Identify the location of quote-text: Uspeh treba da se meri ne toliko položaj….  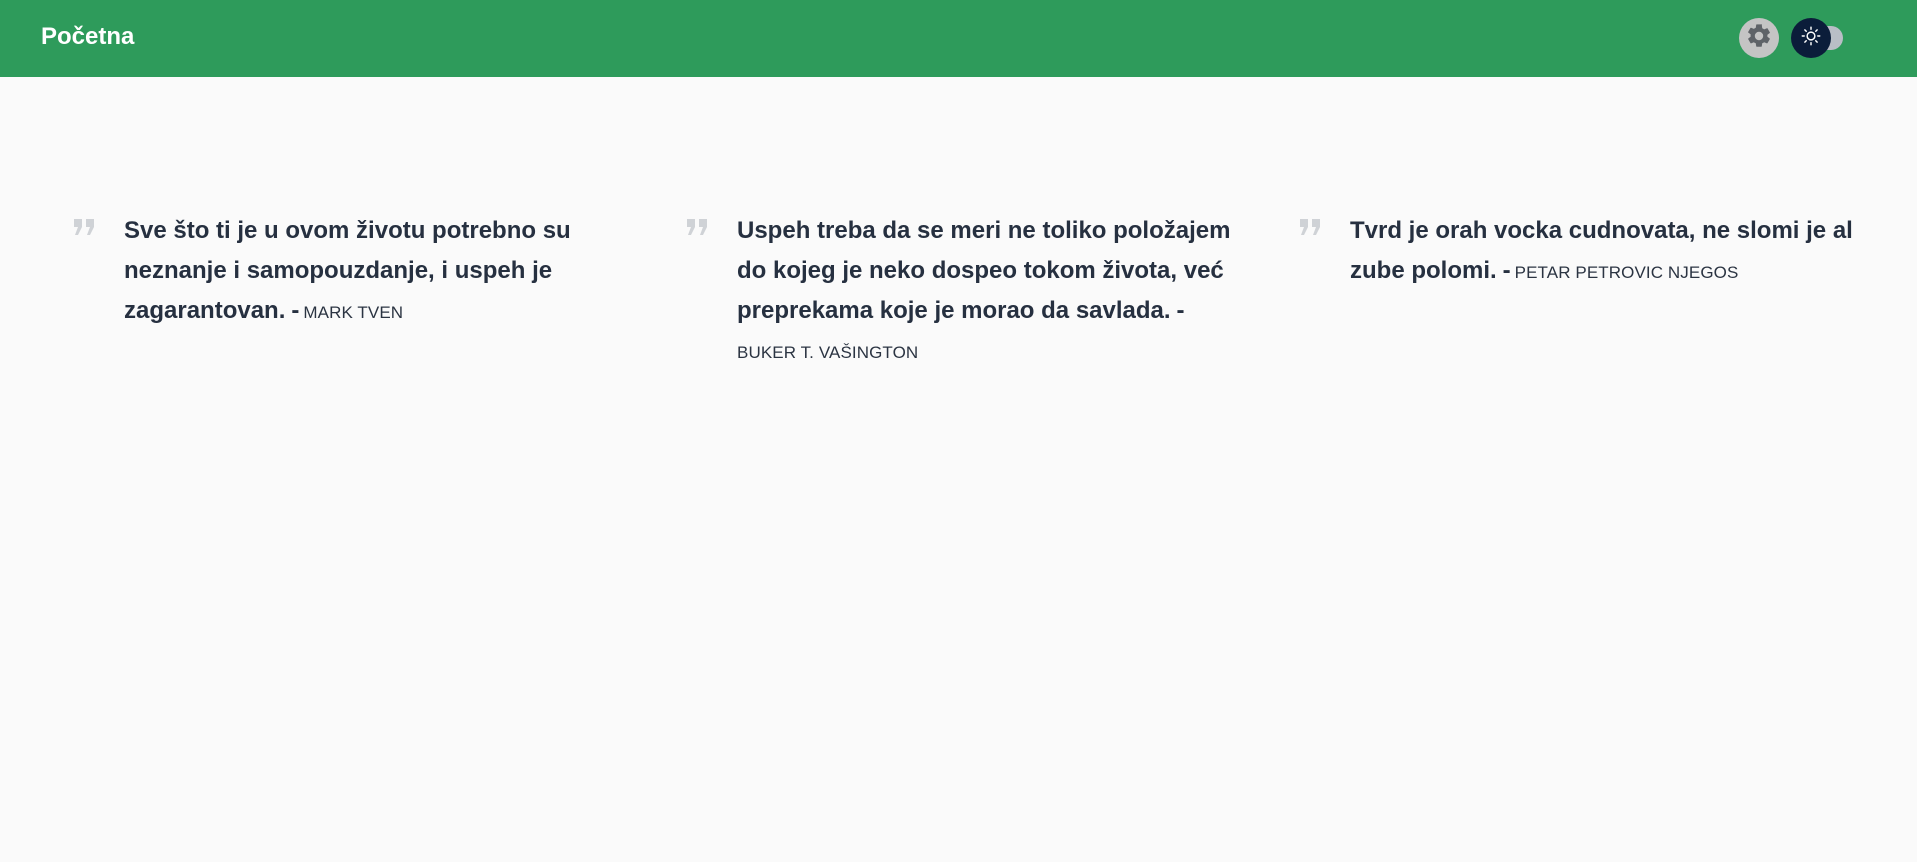
(984, 270).